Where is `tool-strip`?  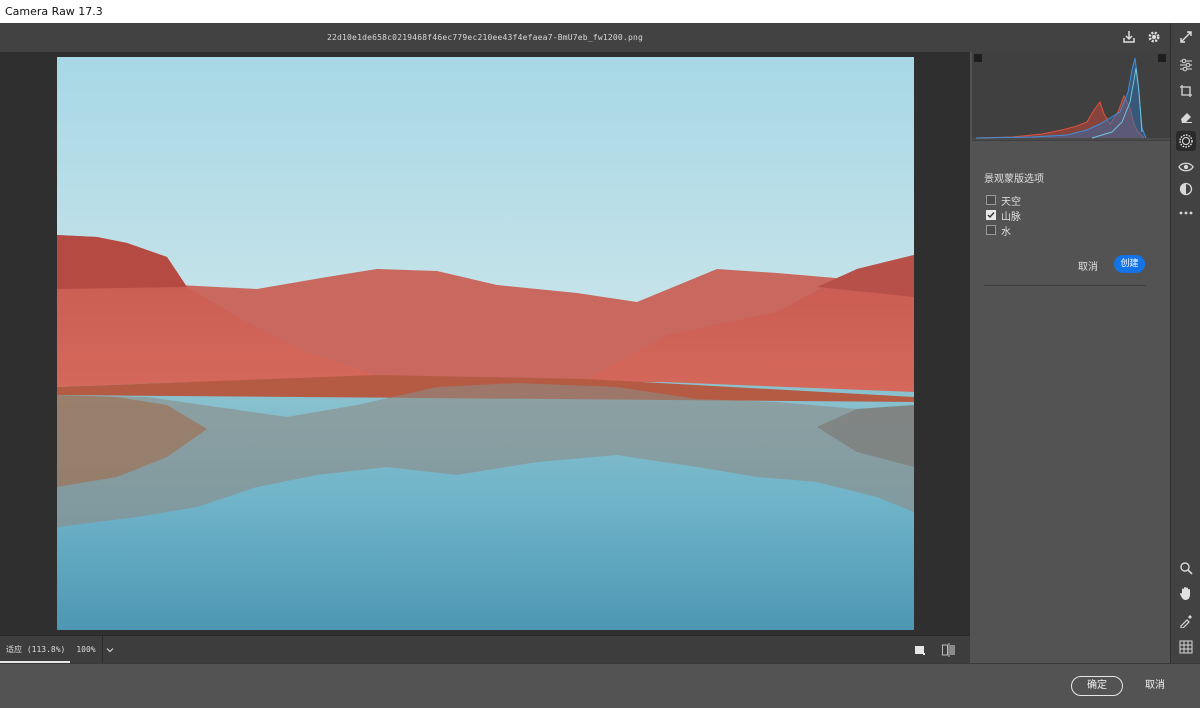
tool-strip is located at coordinates (1185, 343).